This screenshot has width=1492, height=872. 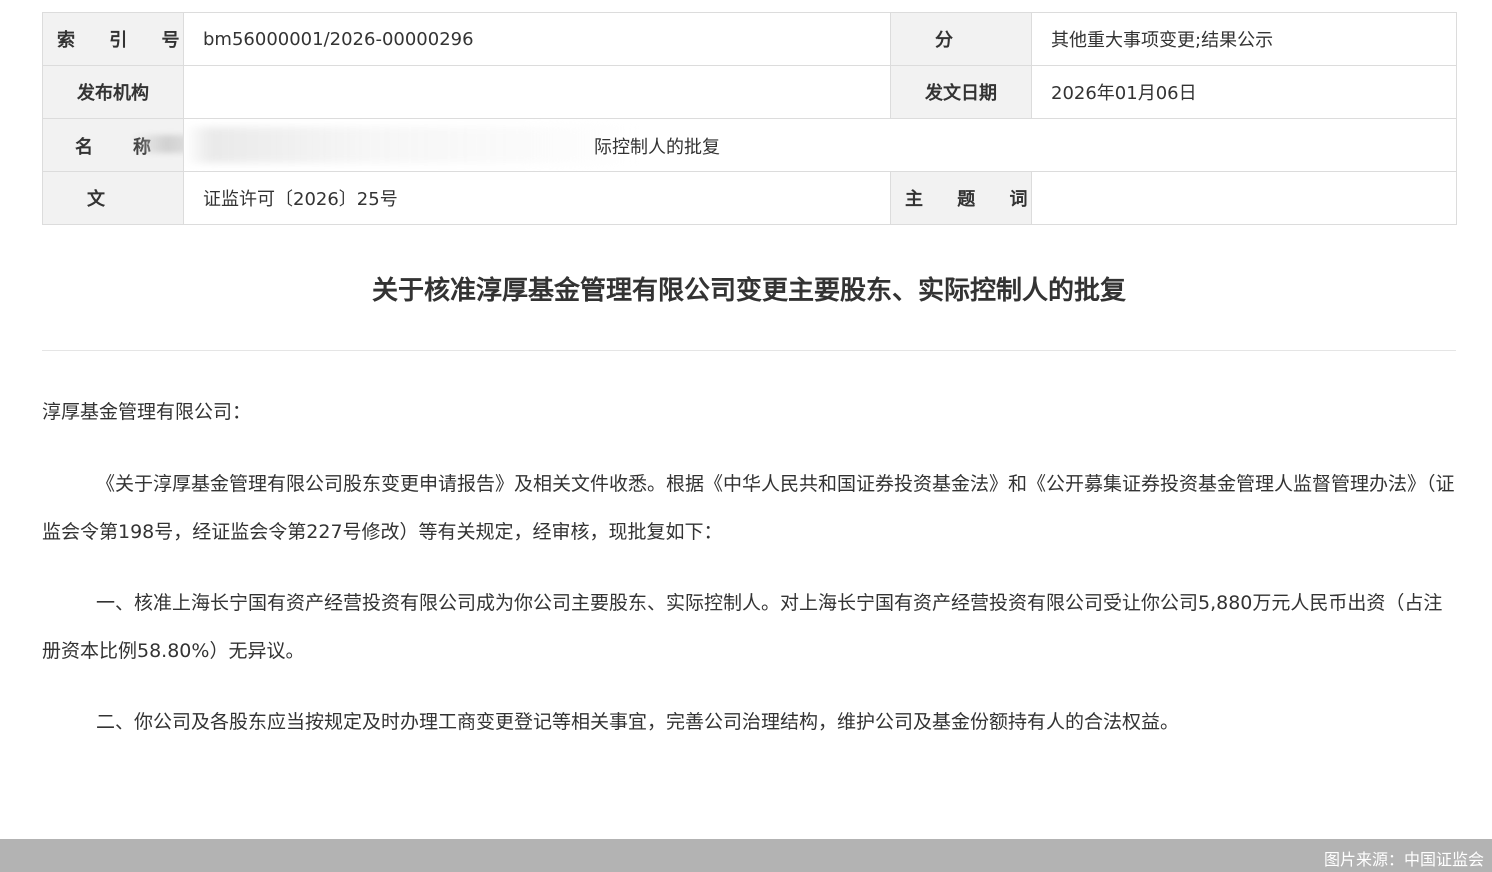 I want to click on keywords-label: 主 题 词, so click(x=961, y=198).